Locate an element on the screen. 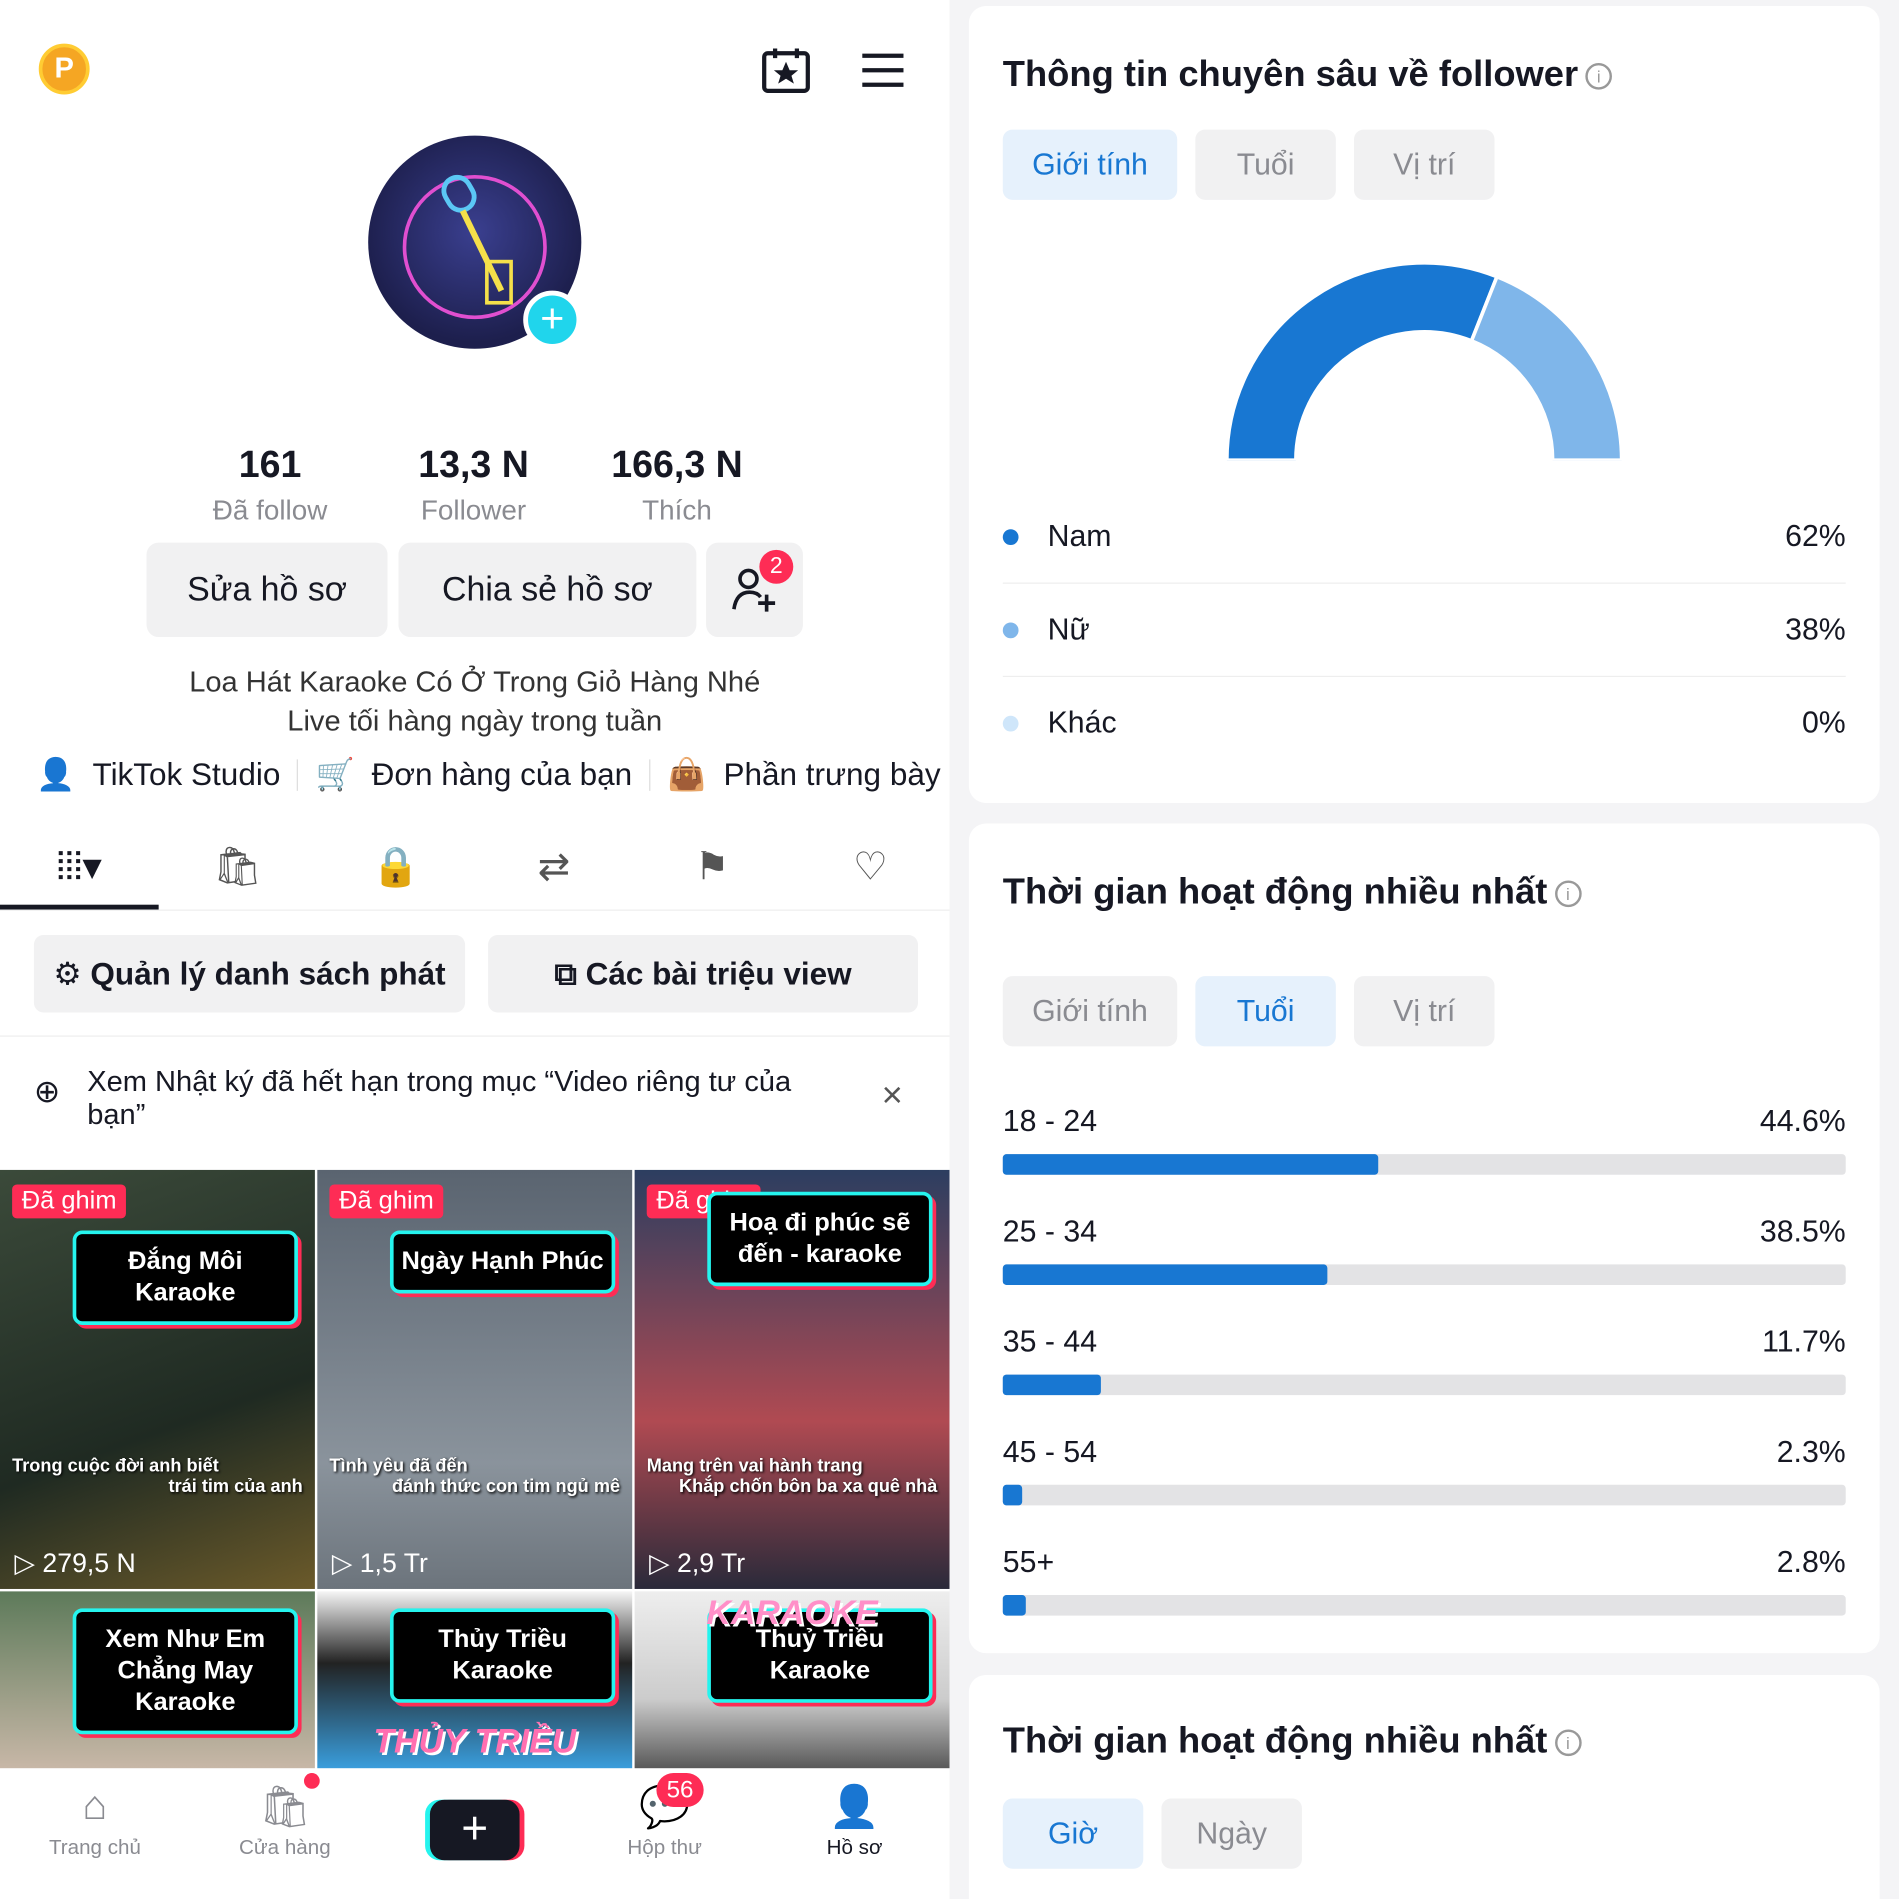 Image resolution: width=1899 pixels, height=1899 pixels. age-label: 45 - 54 is located at coordinates (1050, 1452).